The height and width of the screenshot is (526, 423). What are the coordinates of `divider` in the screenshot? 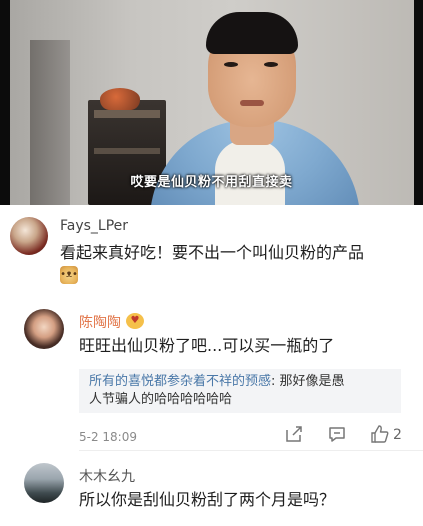 It's located at (251, 450).